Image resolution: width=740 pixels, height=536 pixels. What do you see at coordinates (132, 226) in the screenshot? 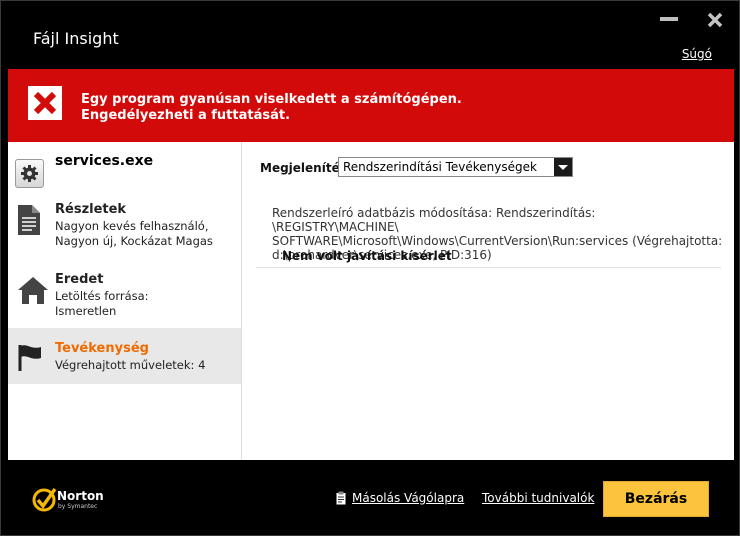
I see `detail-line-1: Nagyon kevés felhasználó,` at bounding box center [132, 226].